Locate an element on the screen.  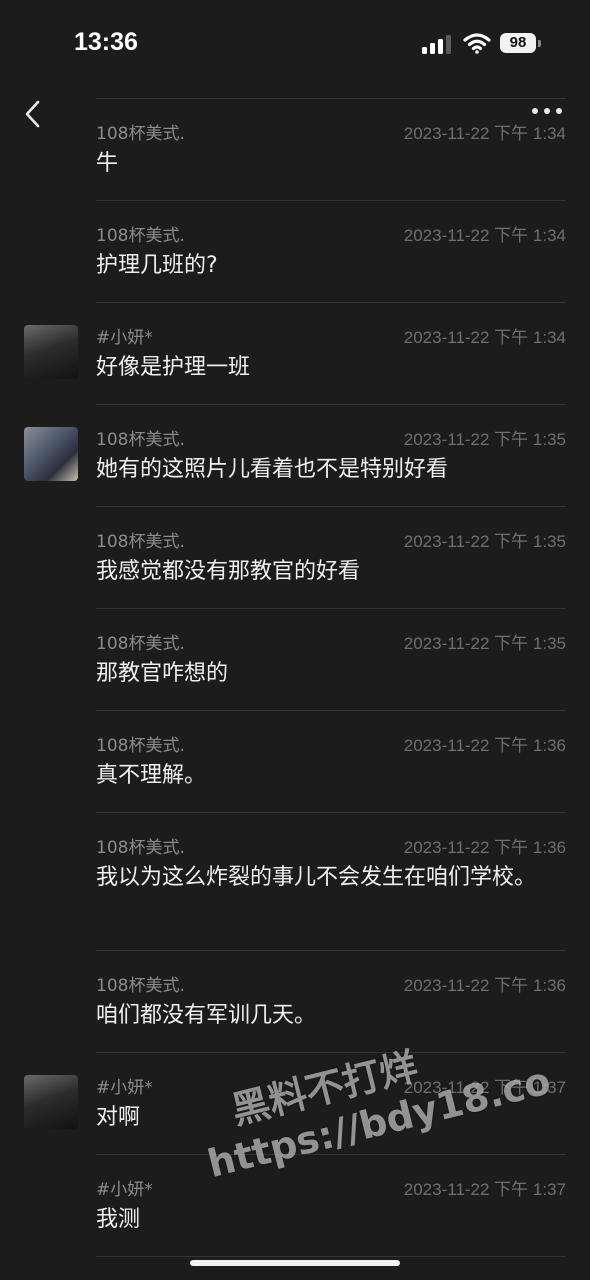
wifi-icon is located at coordinates (477, 43).